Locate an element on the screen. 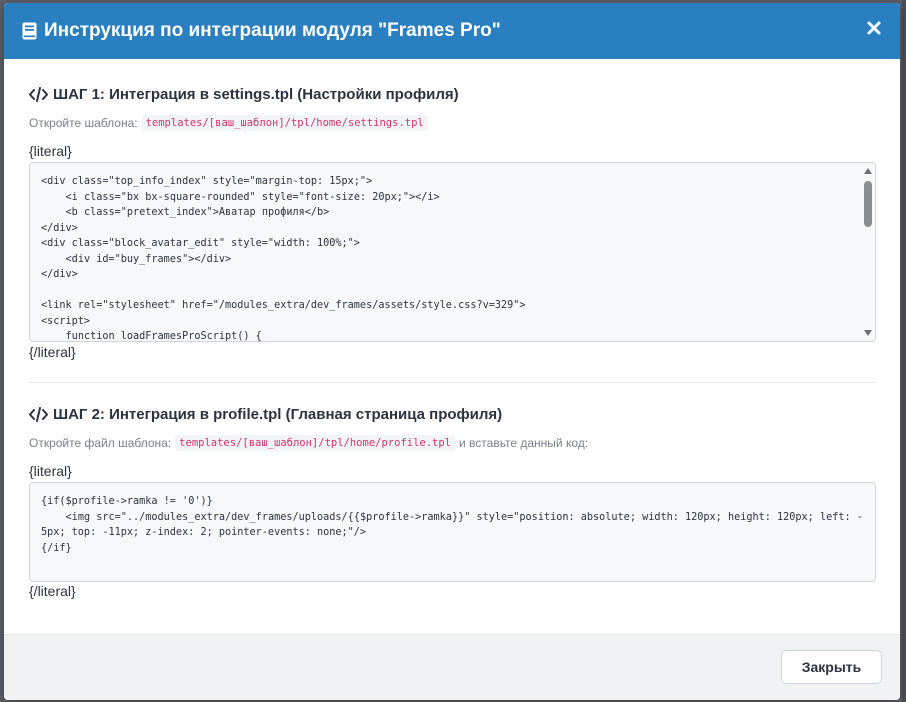 This screenshot has height=702, width=906. step1-literal-open: {literal} is located at coordinates (50, 151).